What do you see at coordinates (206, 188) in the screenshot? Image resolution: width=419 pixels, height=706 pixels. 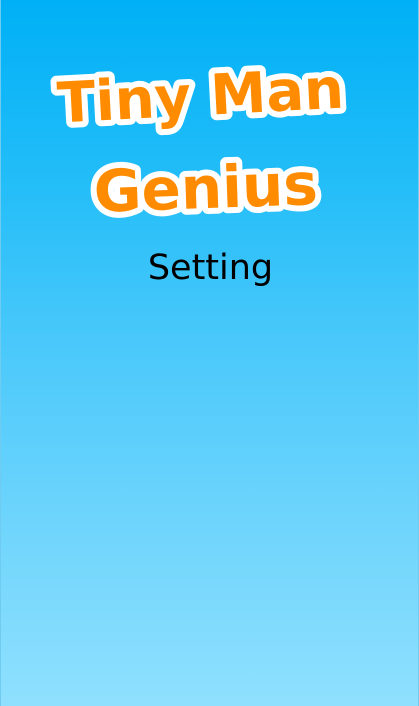 I see `game-title-line2: Genius` at bounding box center [206, 188].